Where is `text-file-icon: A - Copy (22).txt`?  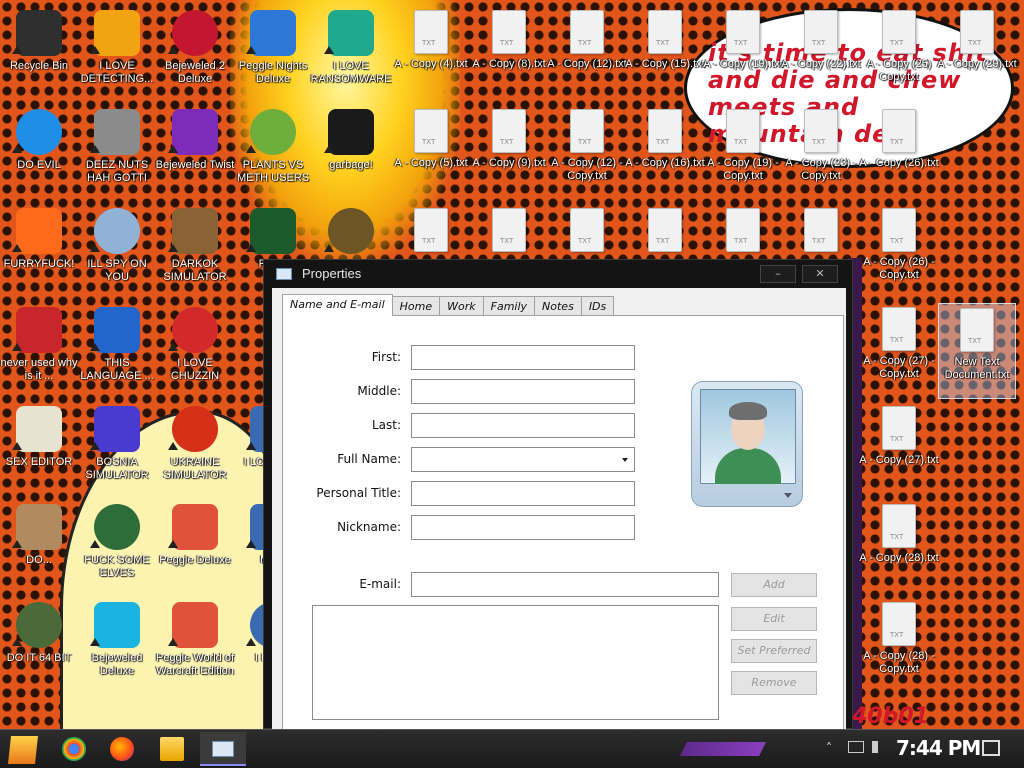
text-file-icon: A - Copy (22).txt is located at coordinates (821, 54).